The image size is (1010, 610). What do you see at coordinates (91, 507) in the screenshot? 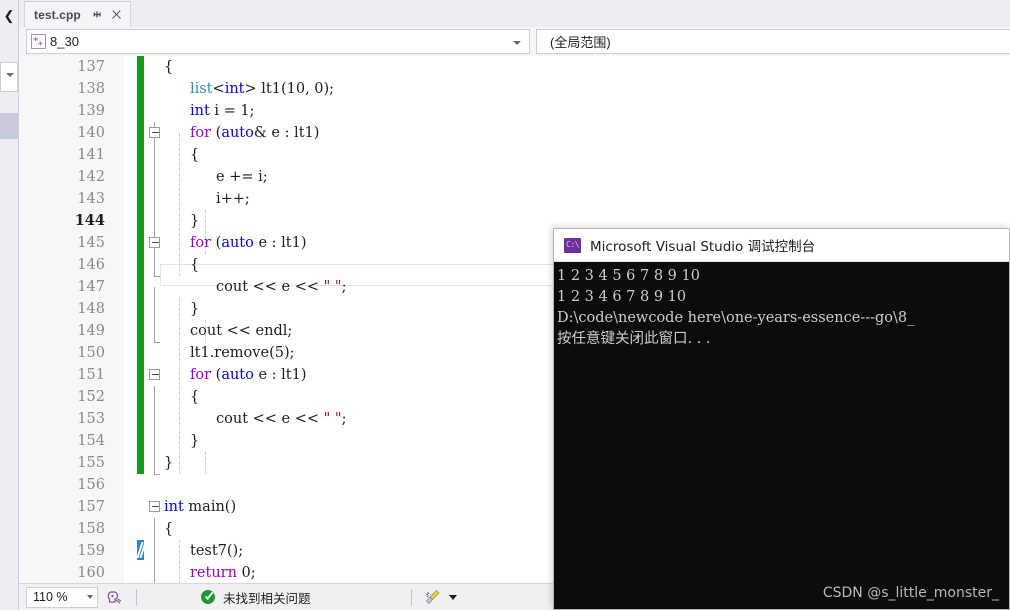
I see `line-number: 157` at bounding box center [91, 507].